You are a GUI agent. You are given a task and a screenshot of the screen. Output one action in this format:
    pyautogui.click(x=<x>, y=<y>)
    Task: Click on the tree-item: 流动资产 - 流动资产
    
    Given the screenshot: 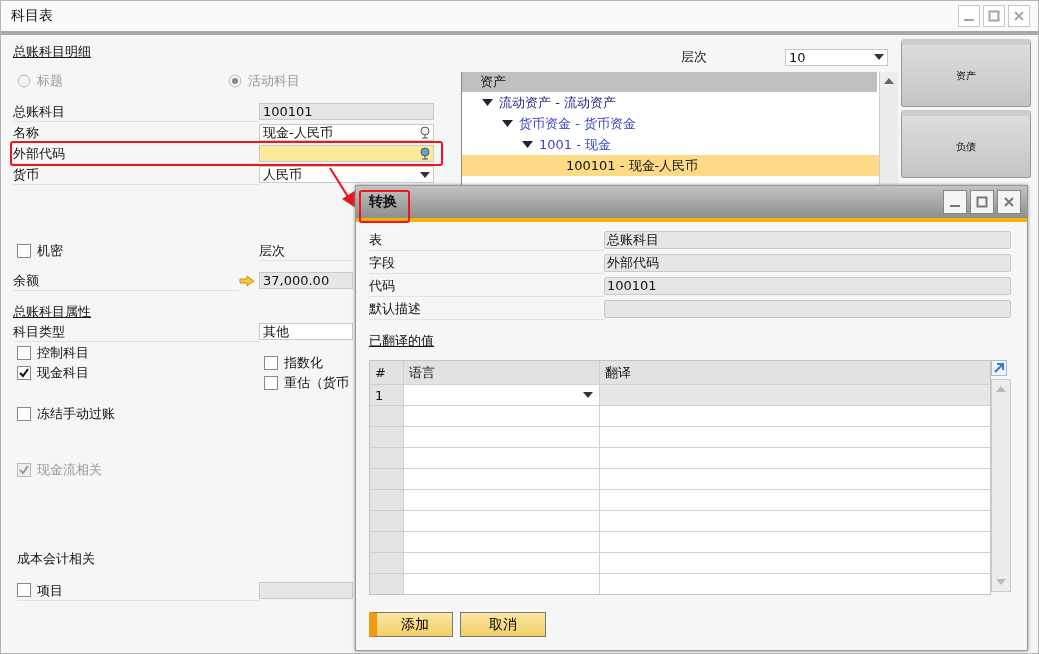 What is the action you would take?
    pyautogui.click(x=670, y=102)
    